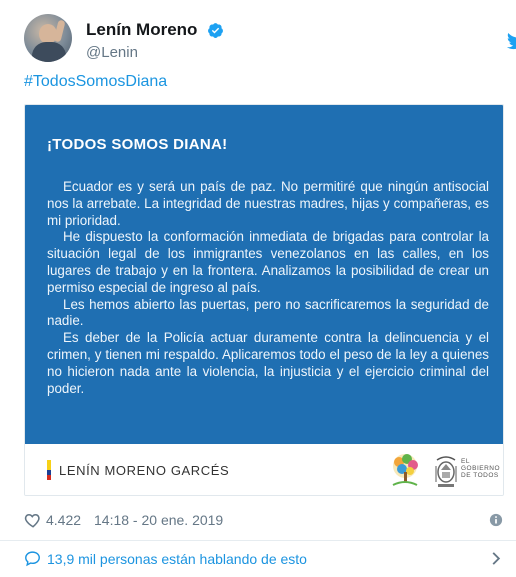 The width and height of the screenshot is (516, 577). I want to click on chat-bubble-icon, so click(32, 559).